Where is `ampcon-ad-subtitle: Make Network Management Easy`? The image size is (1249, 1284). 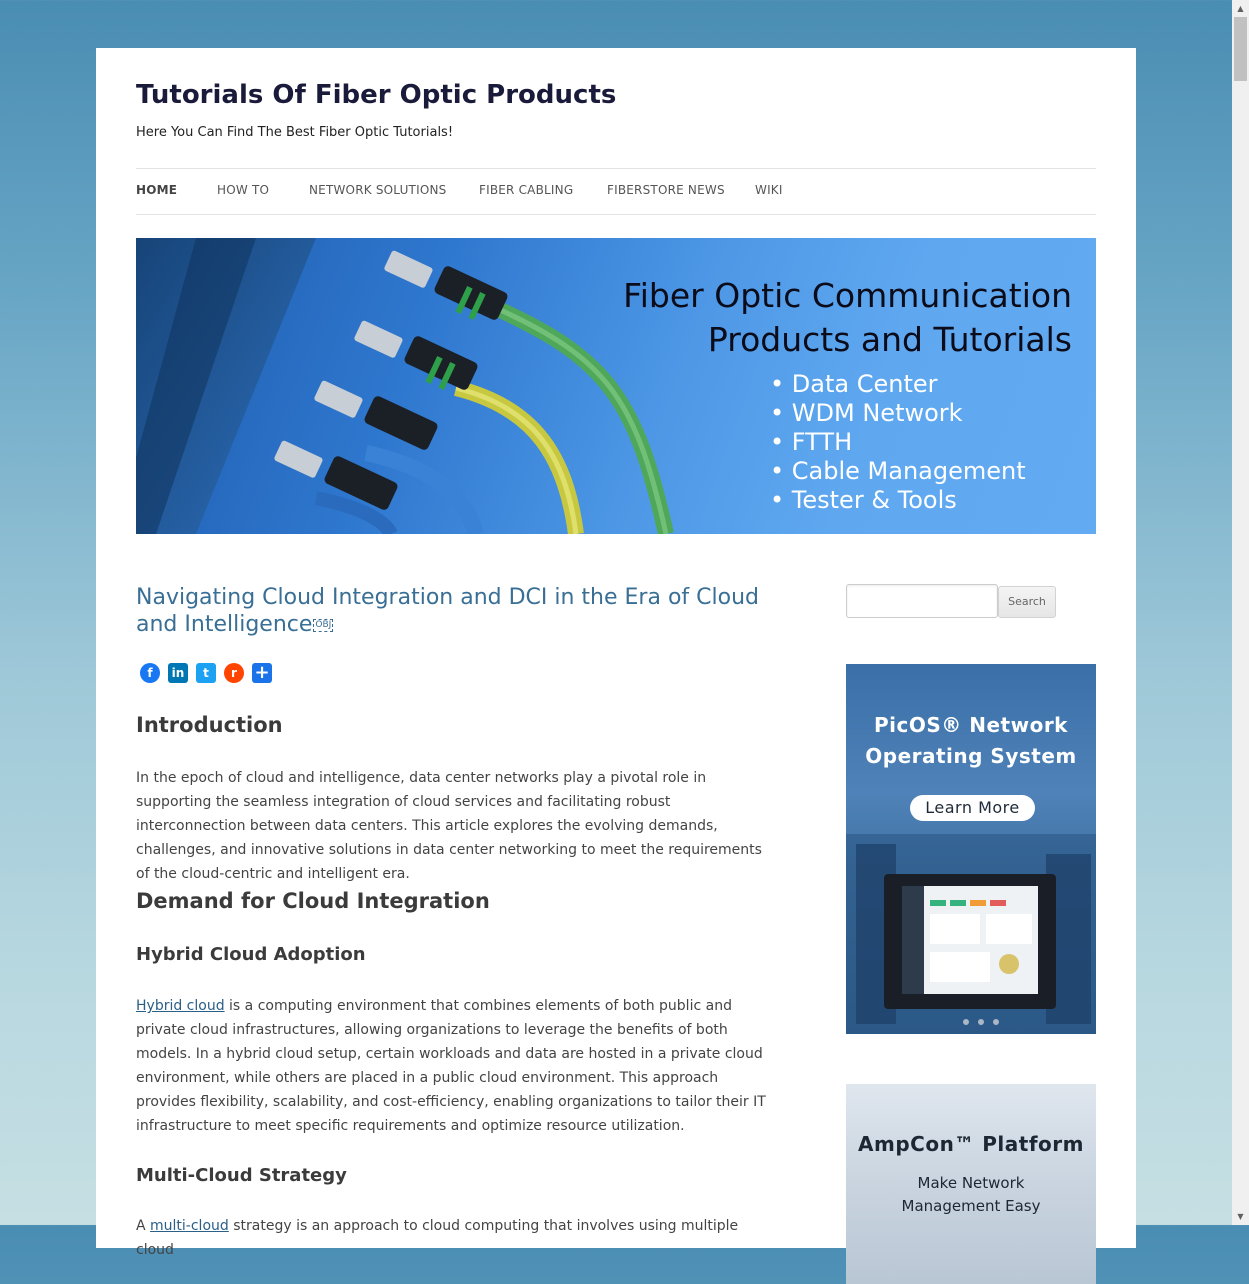
ampcon-ad-subtitle: Make Network Management Easy is located at coordinates (971, 1195).